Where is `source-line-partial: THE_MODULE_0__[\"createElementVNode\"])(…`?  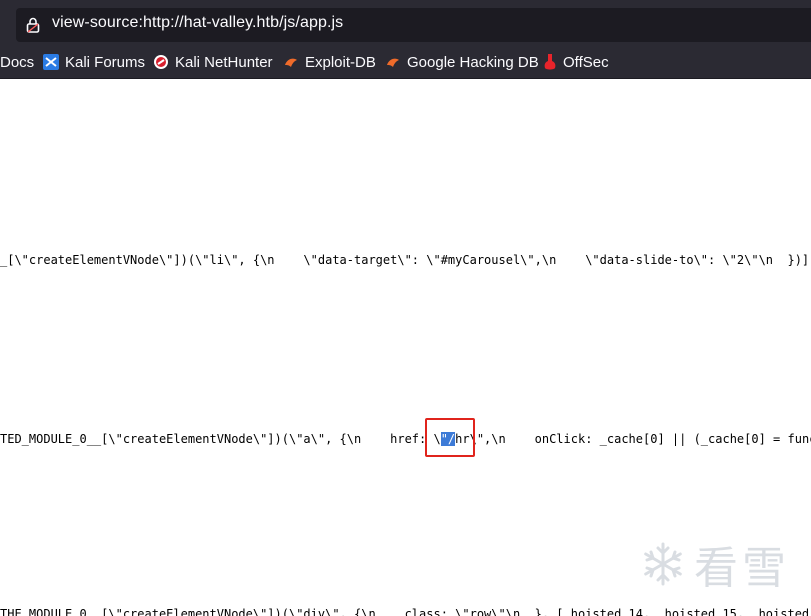 source-line-partial: THE_MODULE_0__[\"createElementVNode\"])(… is located at coordinates (405, 610).